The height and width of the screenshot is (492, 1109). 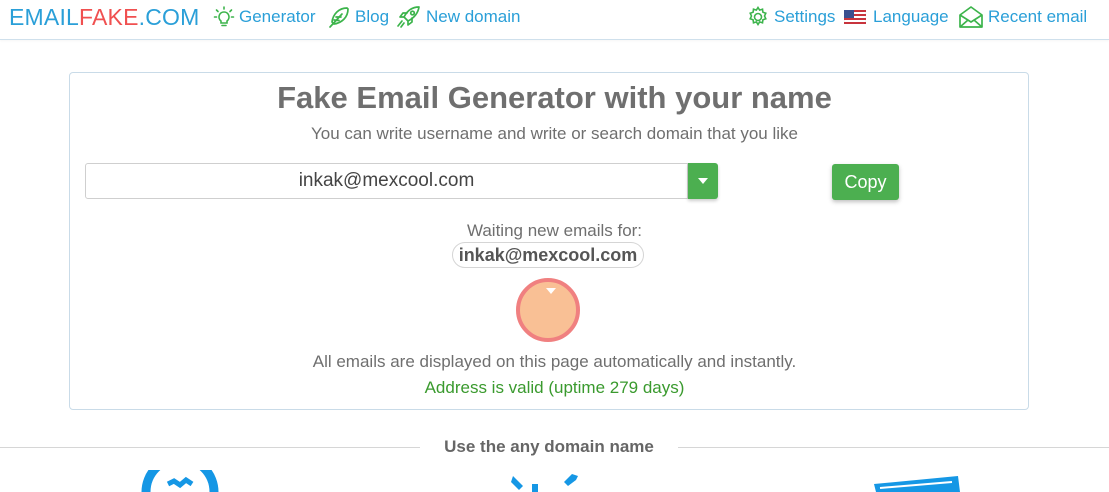 I want to click on nav-recent-email-link: Recent email, so click(x=1022, y=17).